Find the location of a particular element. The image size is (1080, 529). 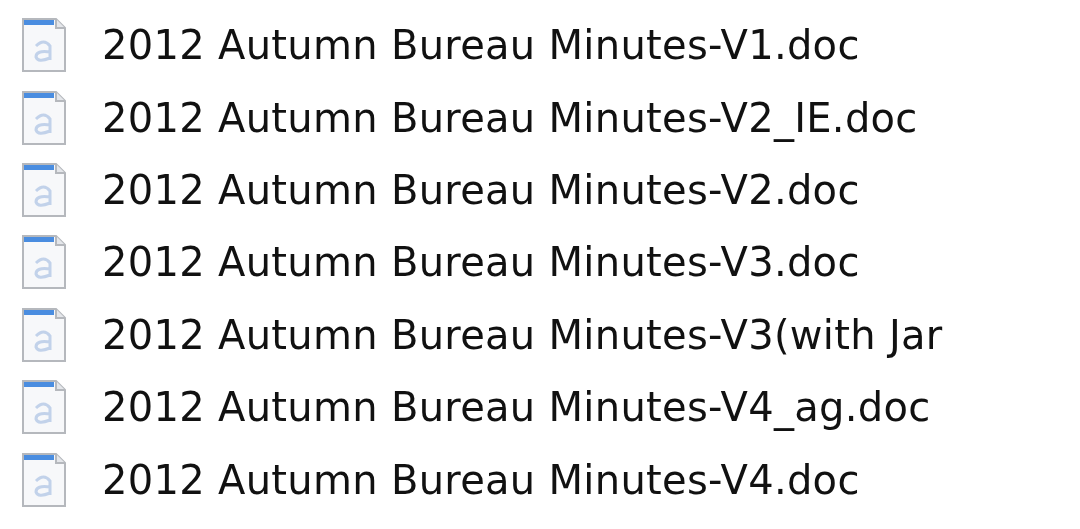

file-name: 2012 Autumn Bureau Minutes-V3(with Jar is located at coordinates (522, 334).